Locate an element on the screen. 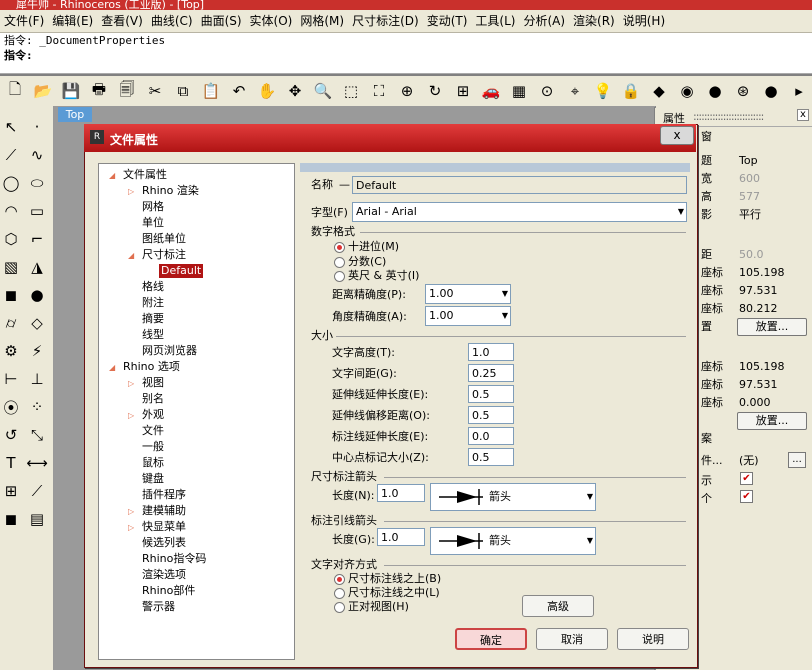 Image resolution: width=812 pixels, height=670 pixels. box-icon: ◼ is located at coordinates (11, 295).